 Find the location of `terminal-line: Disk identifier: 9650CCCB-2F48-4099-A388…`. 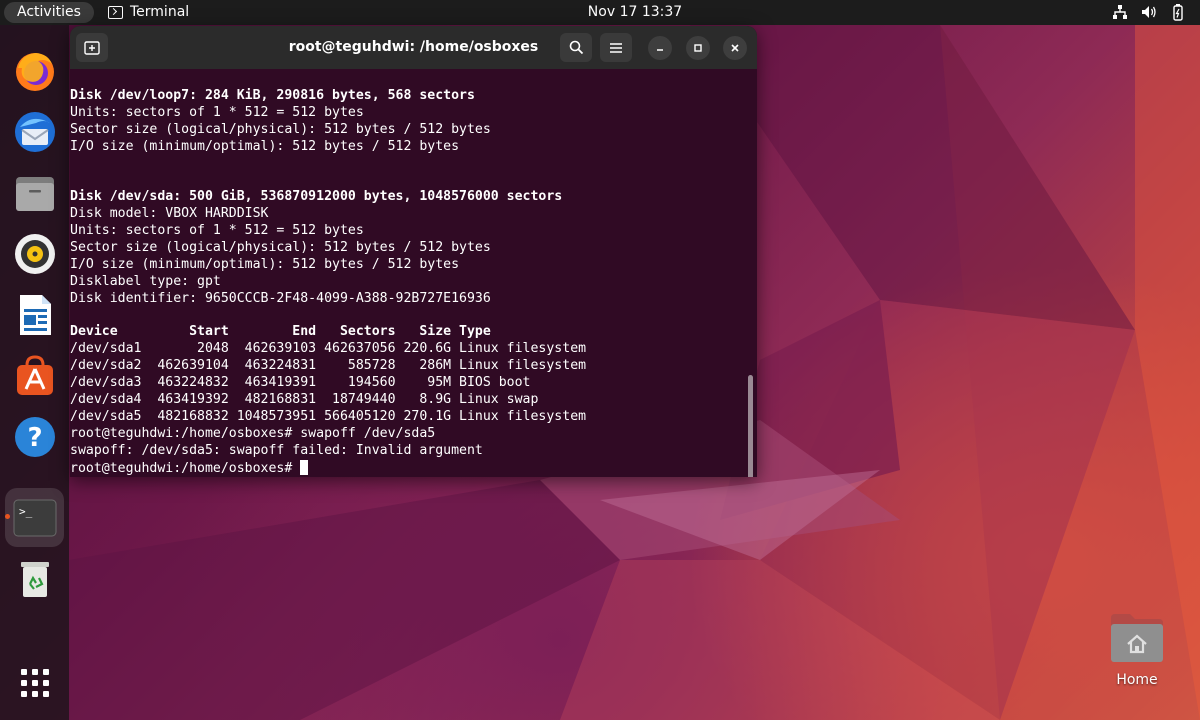

terminal-line: Disk identifier: 9650CCCB-2F48-4099-A388… is located at coordinates (280, 298).